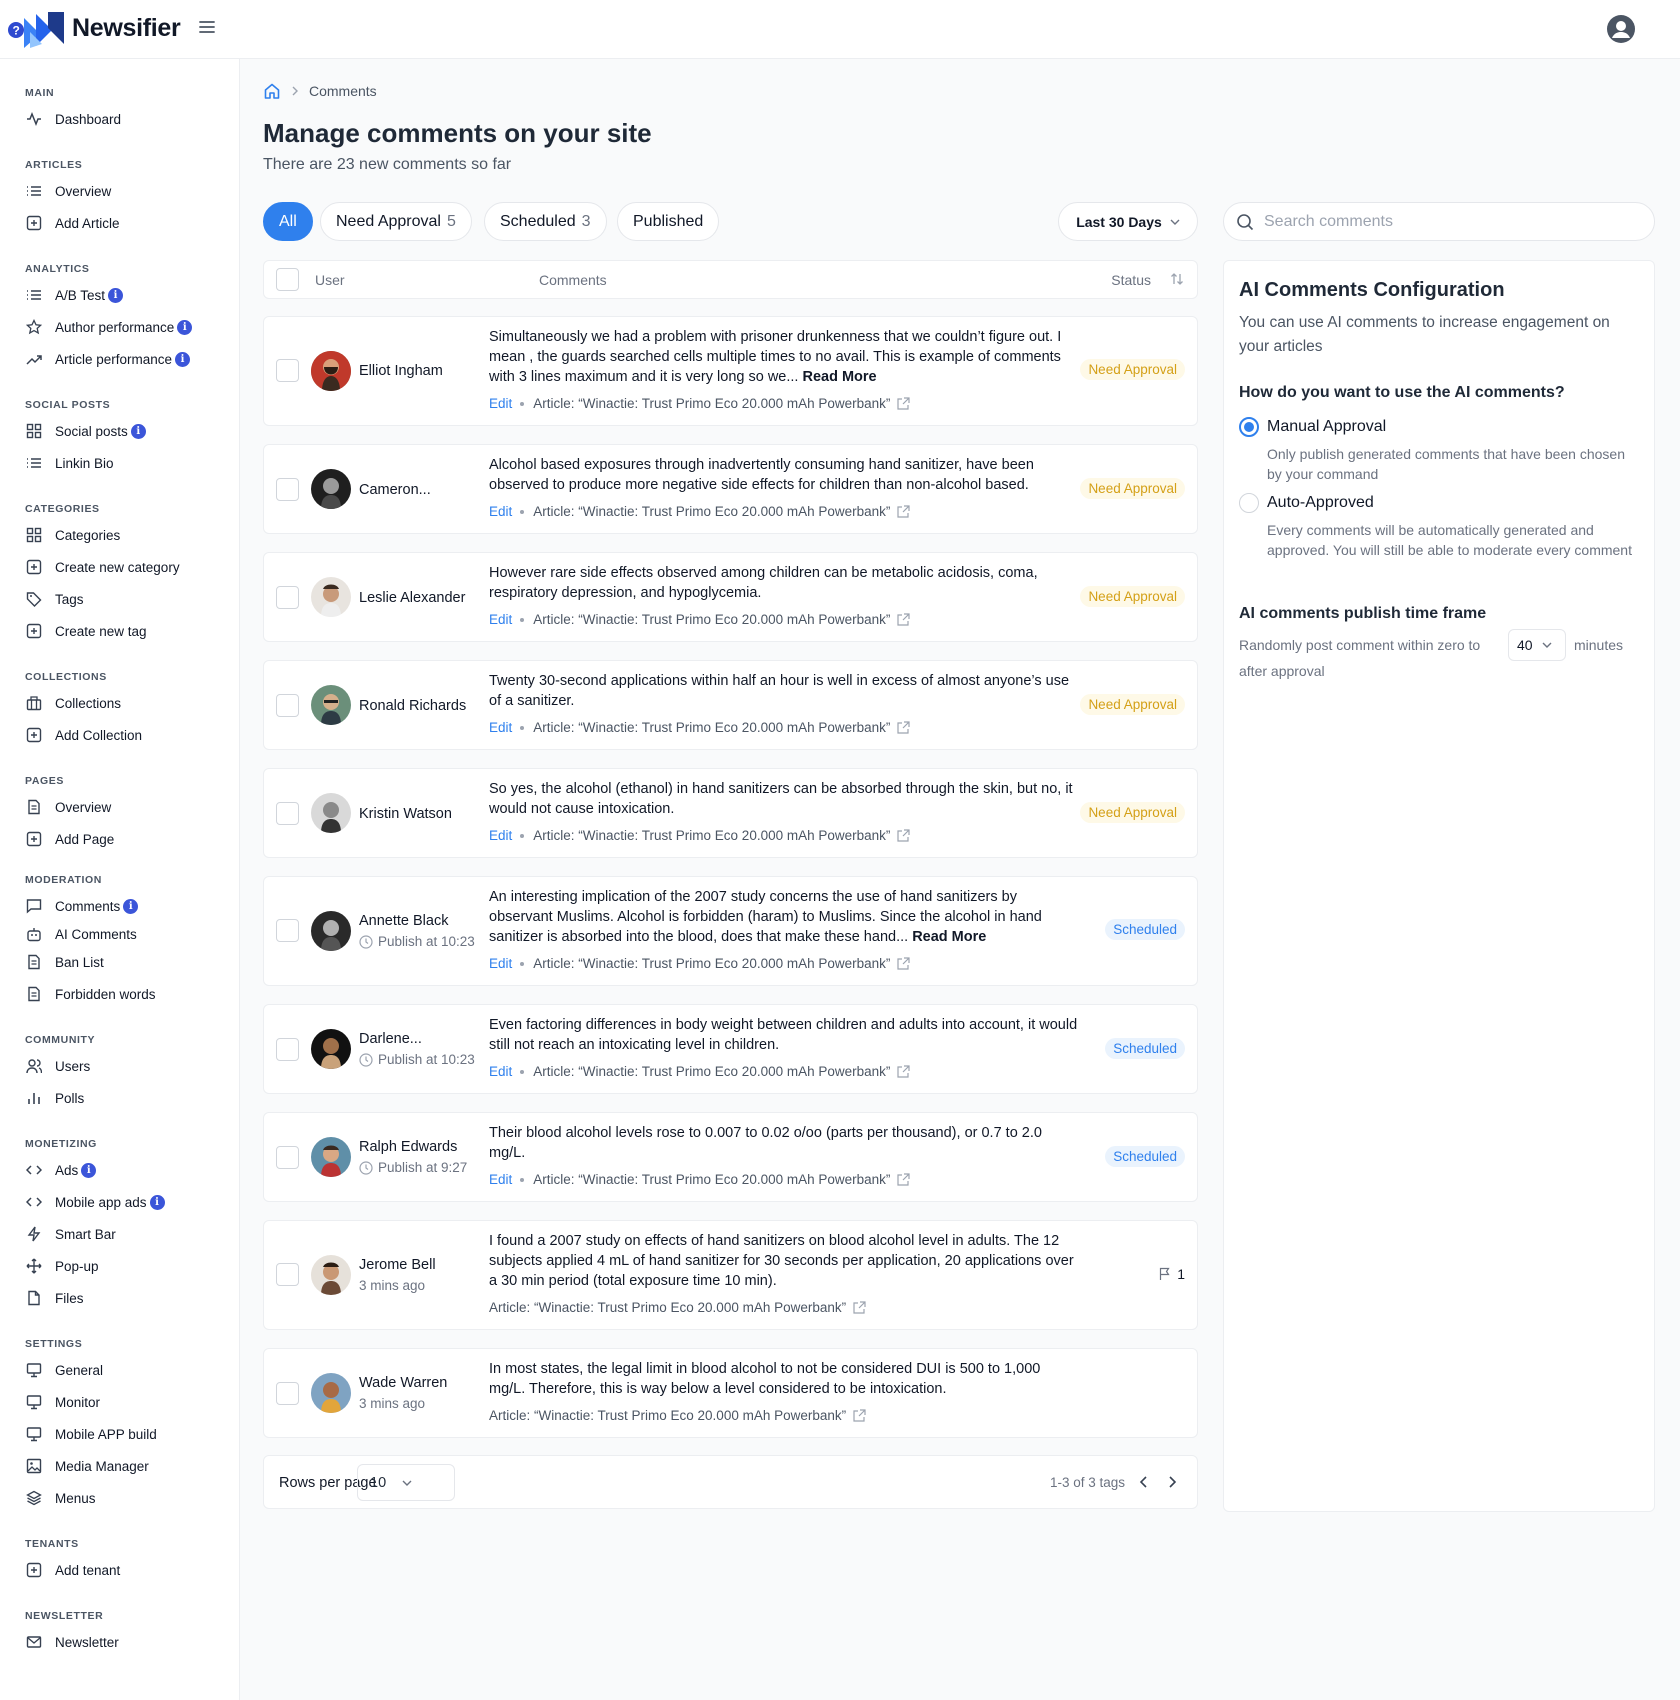 The image size is (1680, 1700). Describe the element at coordinates (62, 509) in the screenshot. I see `sidebar-section-categories: CATEGORIES` at that location.